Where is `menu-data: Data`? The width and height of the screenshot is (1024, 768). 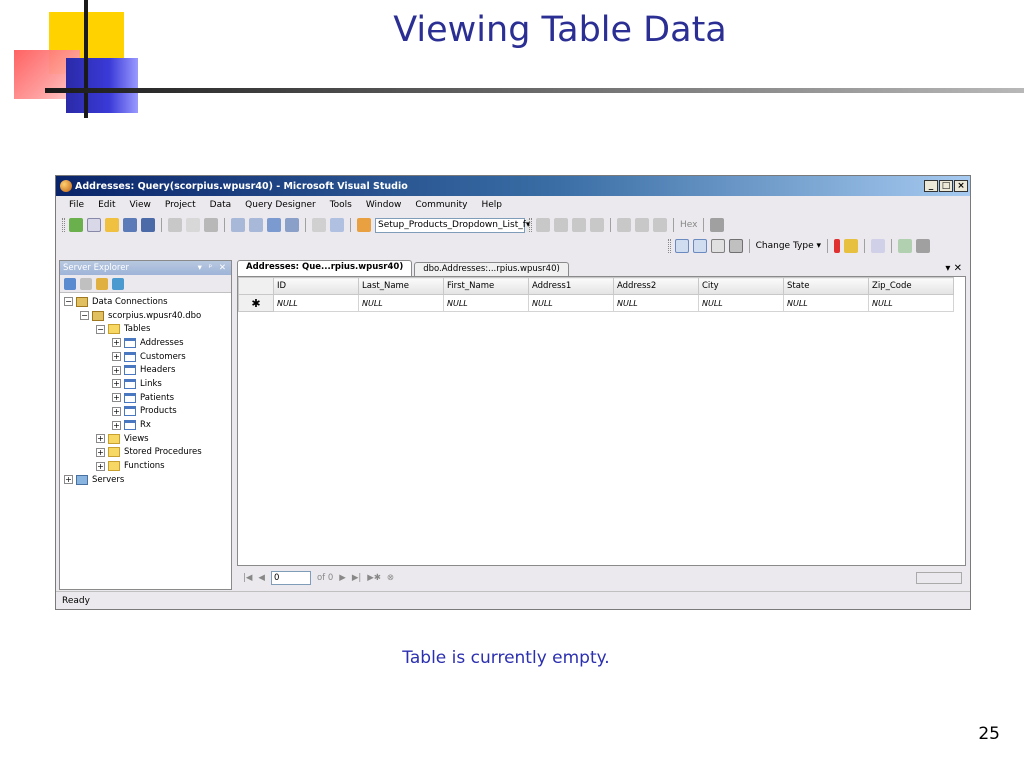 menu-data: Data is located at coordinates (221, 205).